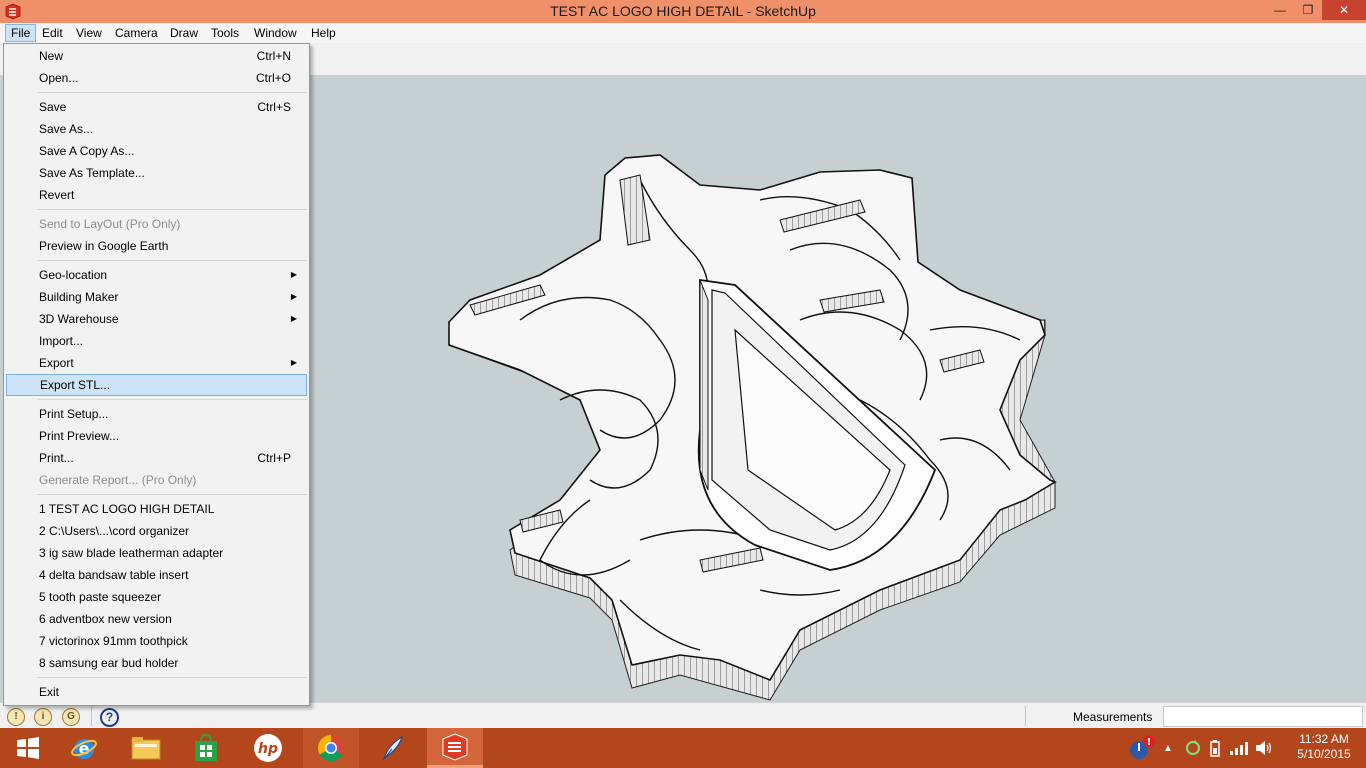 The height and width of the screenshot is (768, 1366). Describe the element at coordinates (73, 275) in the screenshot. I see `menu-item-label: Geo-location` at that location.